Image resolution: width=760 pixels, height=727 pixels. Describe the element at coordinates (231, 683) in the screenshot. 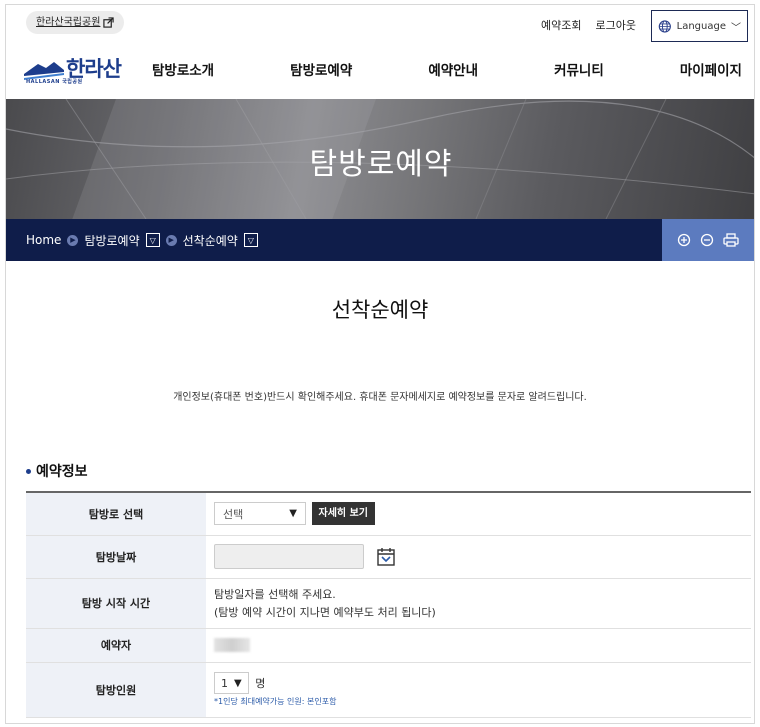

I see `headcount-select: 1 ▼` at that location.